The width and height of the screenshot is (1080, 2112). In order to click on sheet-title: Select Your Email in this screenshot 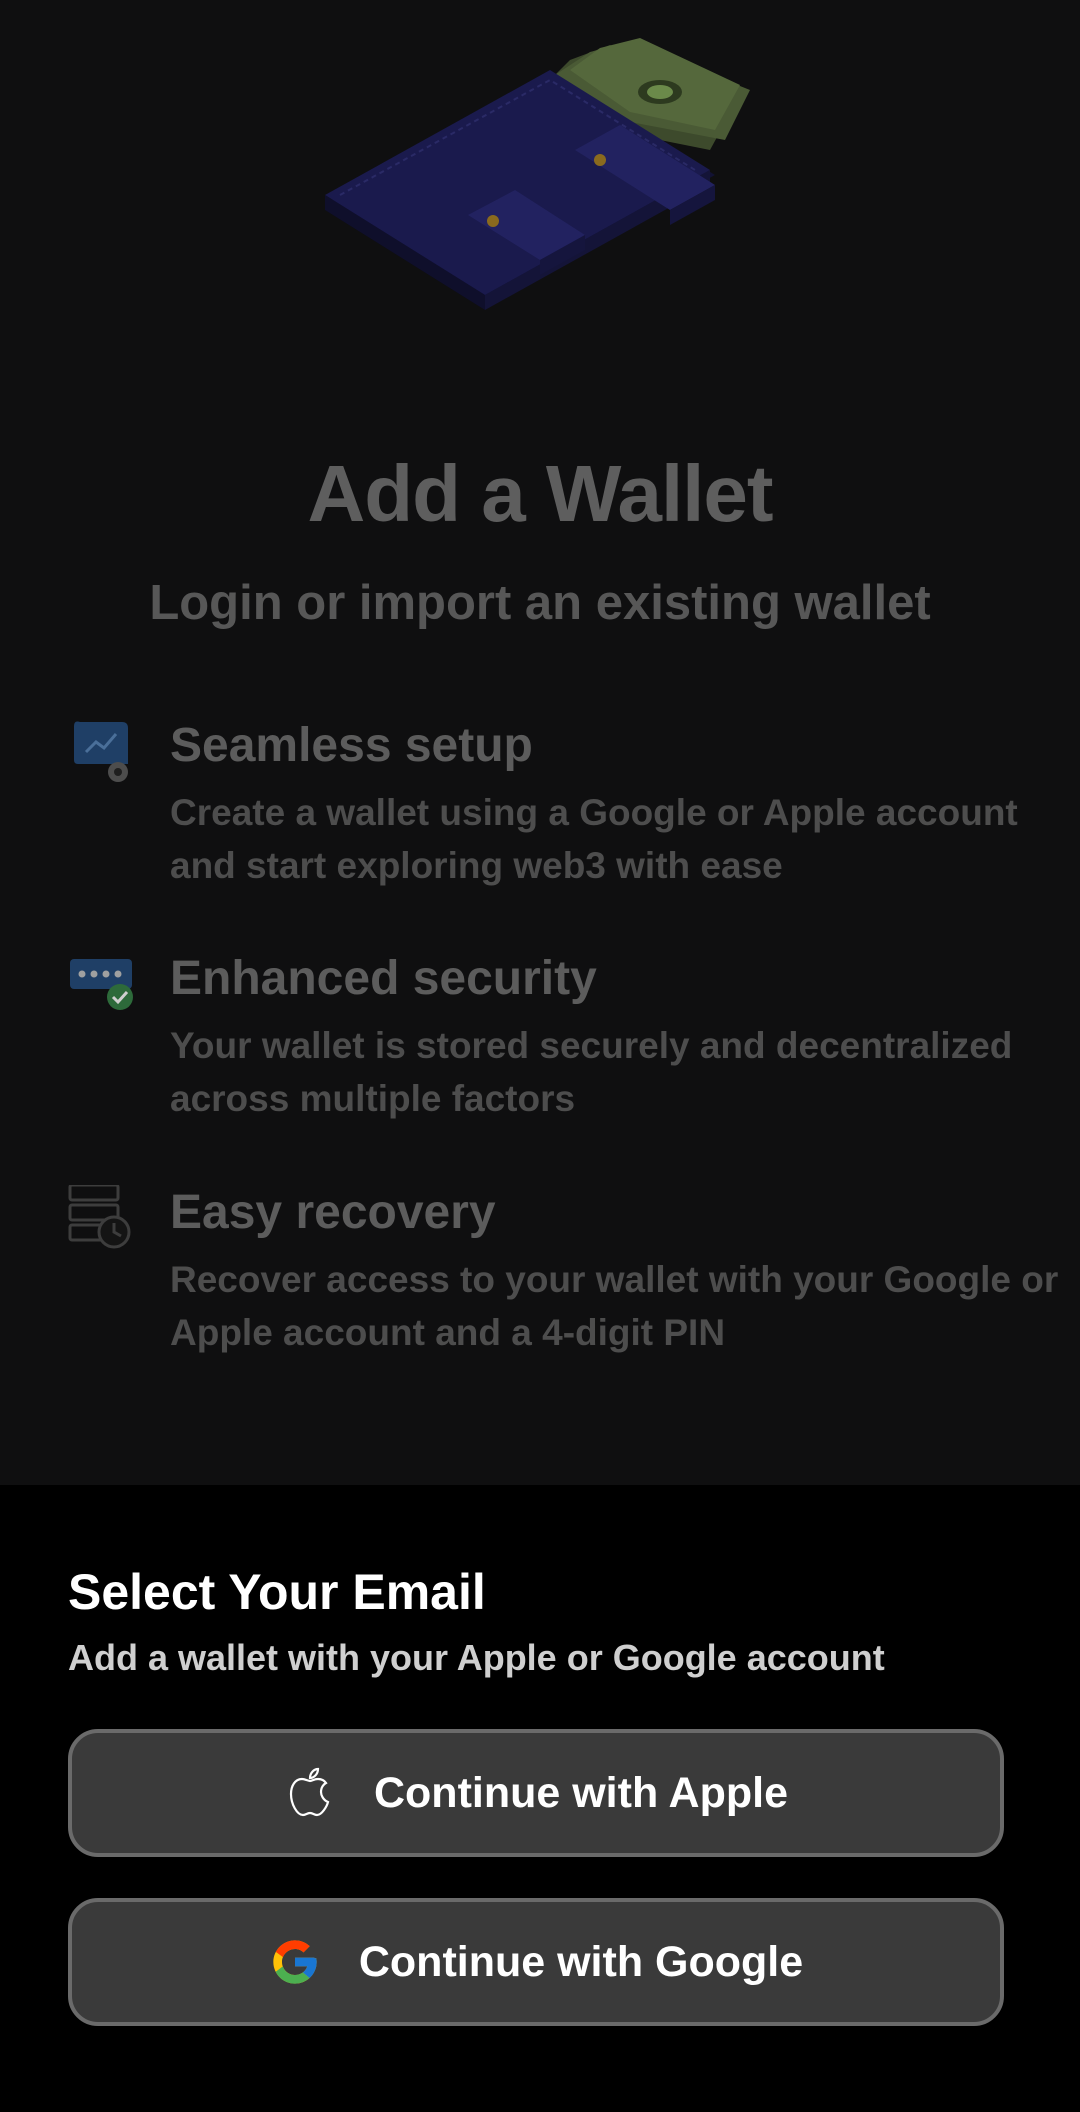, I will do `click(277, 1592)`.